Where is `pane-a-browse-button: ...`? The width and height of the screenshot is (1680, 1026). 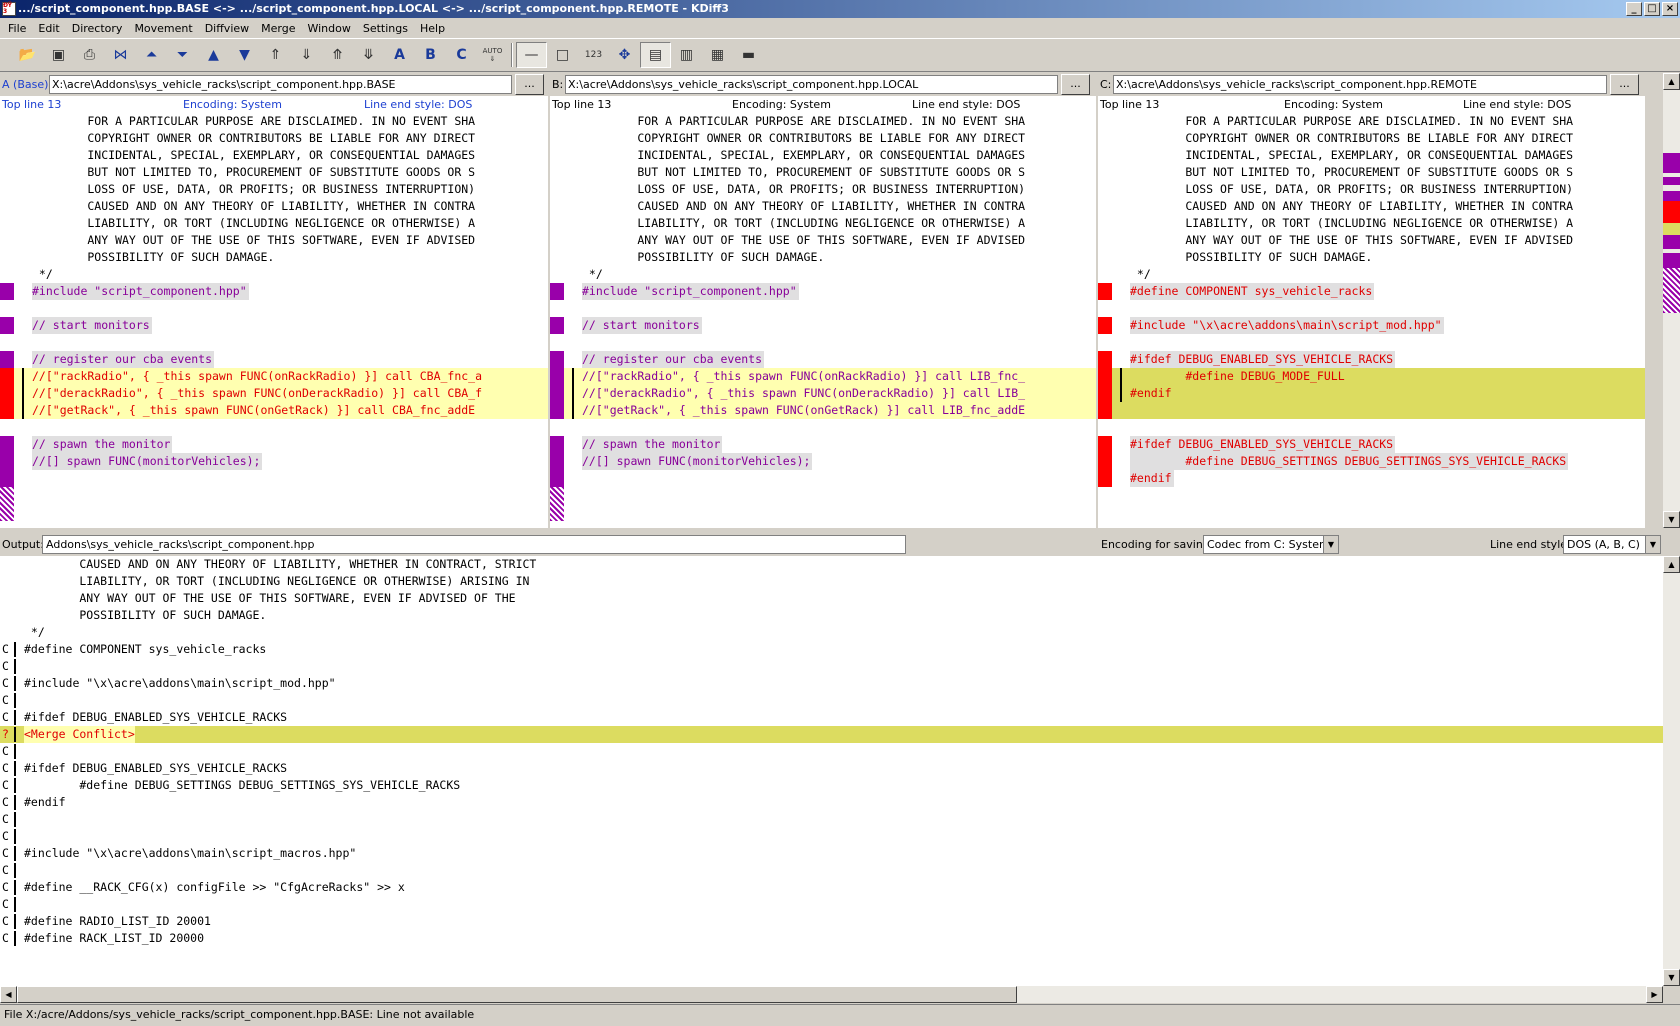 pane-a-browse-button: ... is located at coordinates (529, 84).